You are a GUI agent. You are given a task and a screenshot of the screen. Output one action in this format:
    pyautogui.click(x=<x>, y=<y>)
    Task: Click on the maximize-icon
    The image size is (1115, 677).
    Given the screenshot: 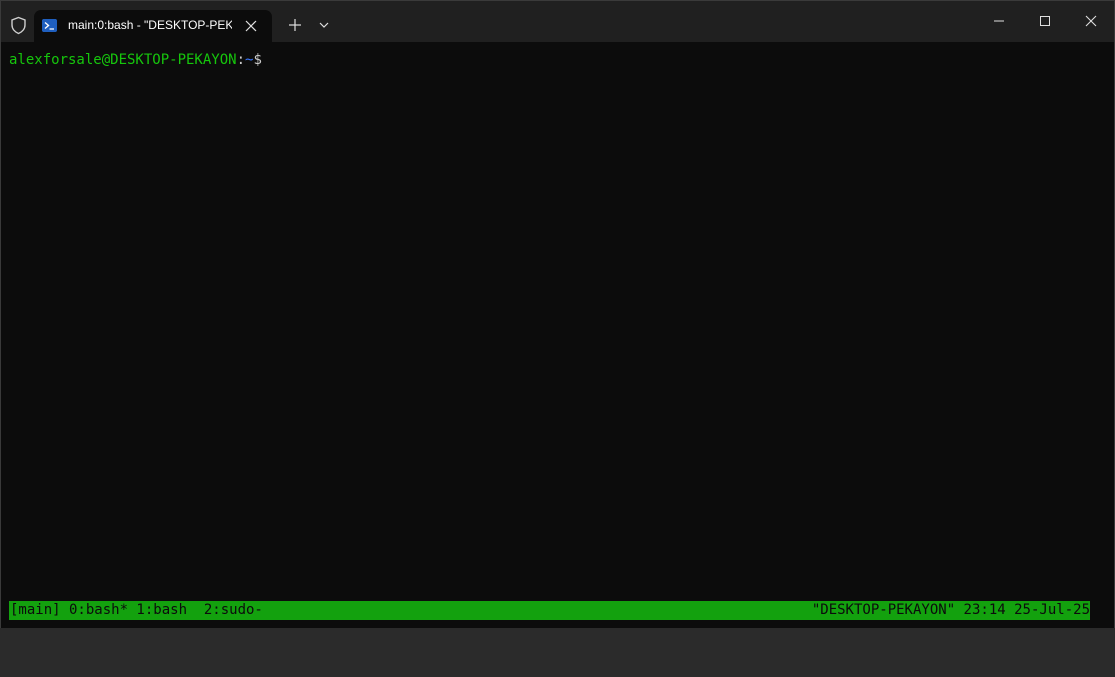 What is the action you would take?
    pyautogui.click(x=1045, y=21)
    